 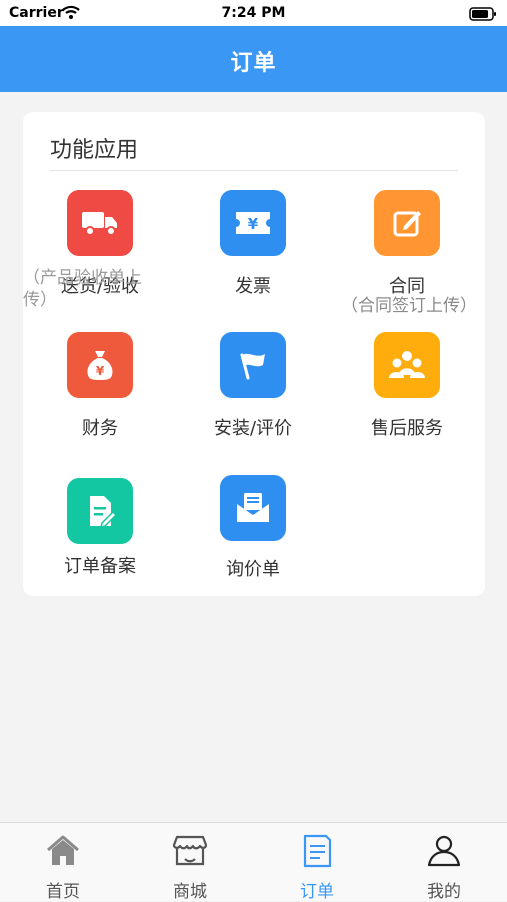 I want to click on money-bag-icon: ¥, so click(x=100, y=365).